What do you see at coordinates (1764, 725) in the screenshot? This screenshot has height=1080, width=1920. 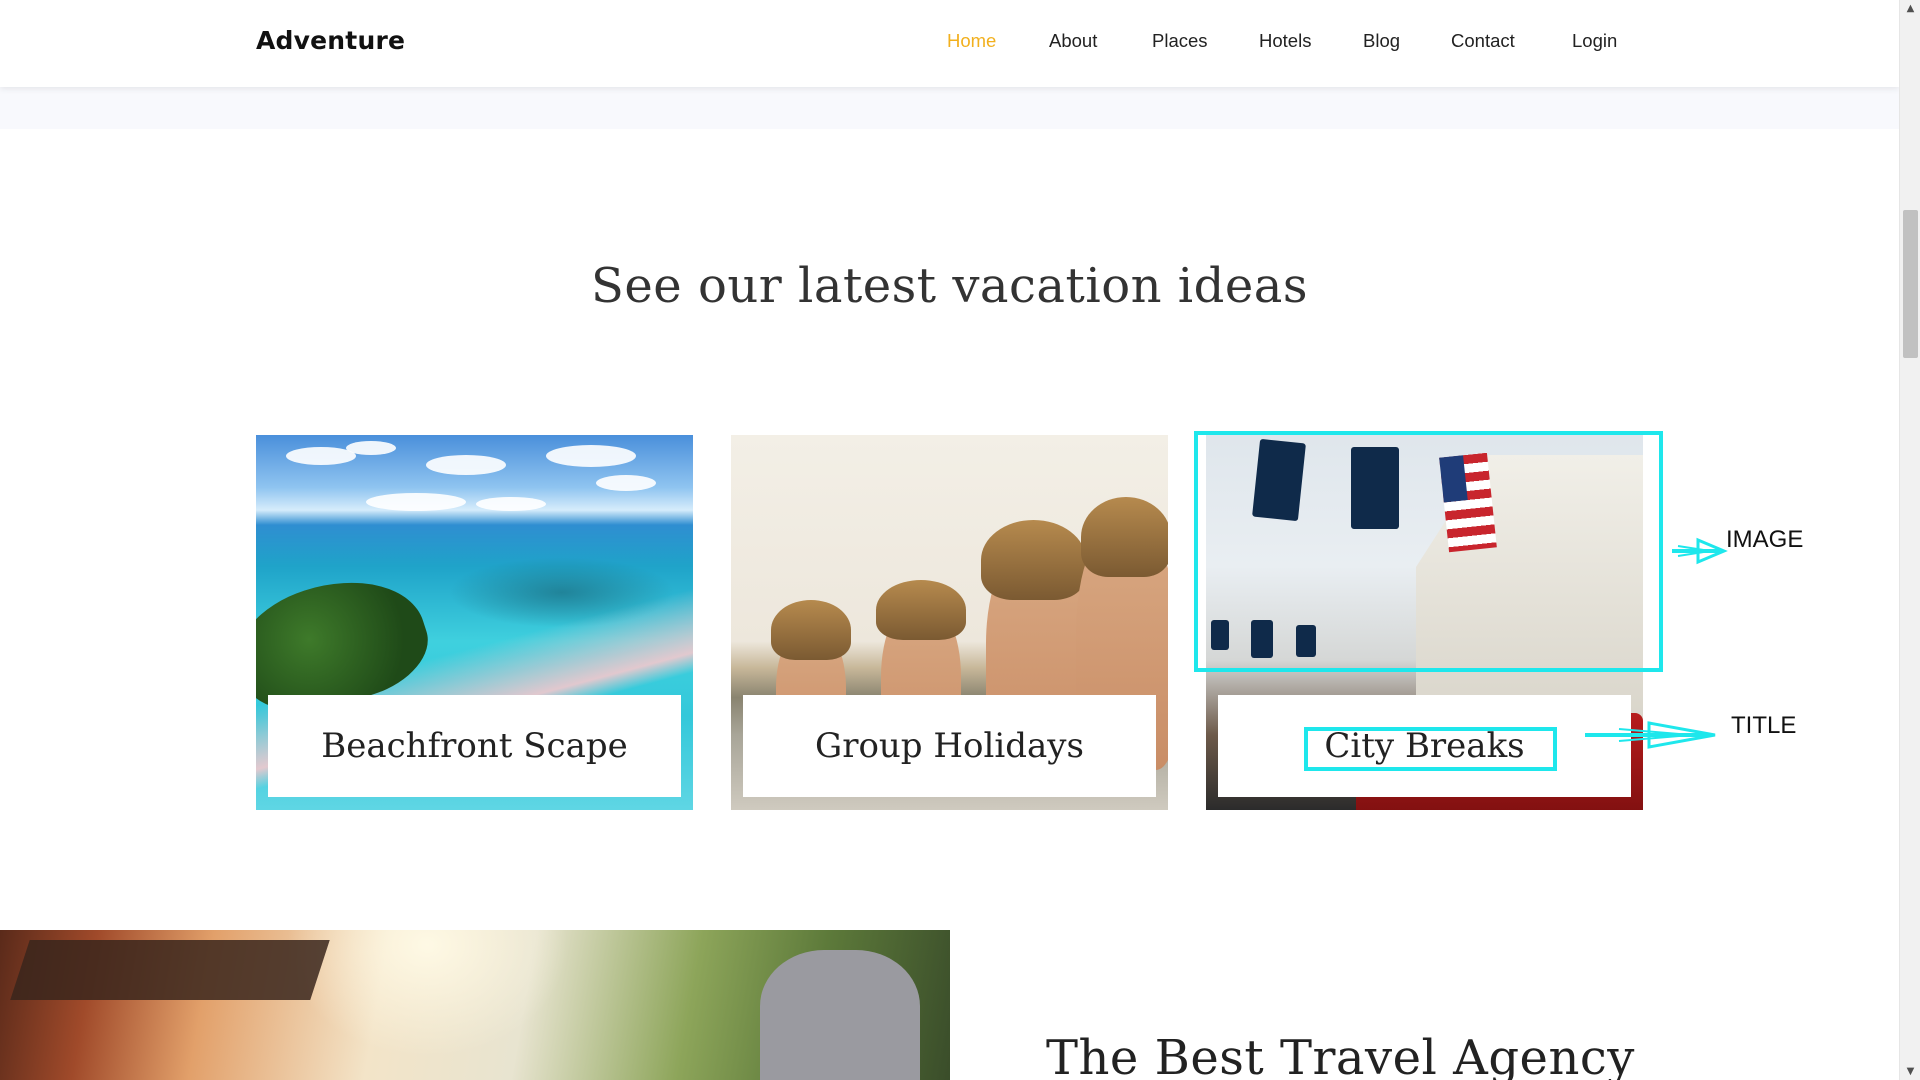 I see `annotation-label-title: TITLE` at bounding box center [1764, 725].